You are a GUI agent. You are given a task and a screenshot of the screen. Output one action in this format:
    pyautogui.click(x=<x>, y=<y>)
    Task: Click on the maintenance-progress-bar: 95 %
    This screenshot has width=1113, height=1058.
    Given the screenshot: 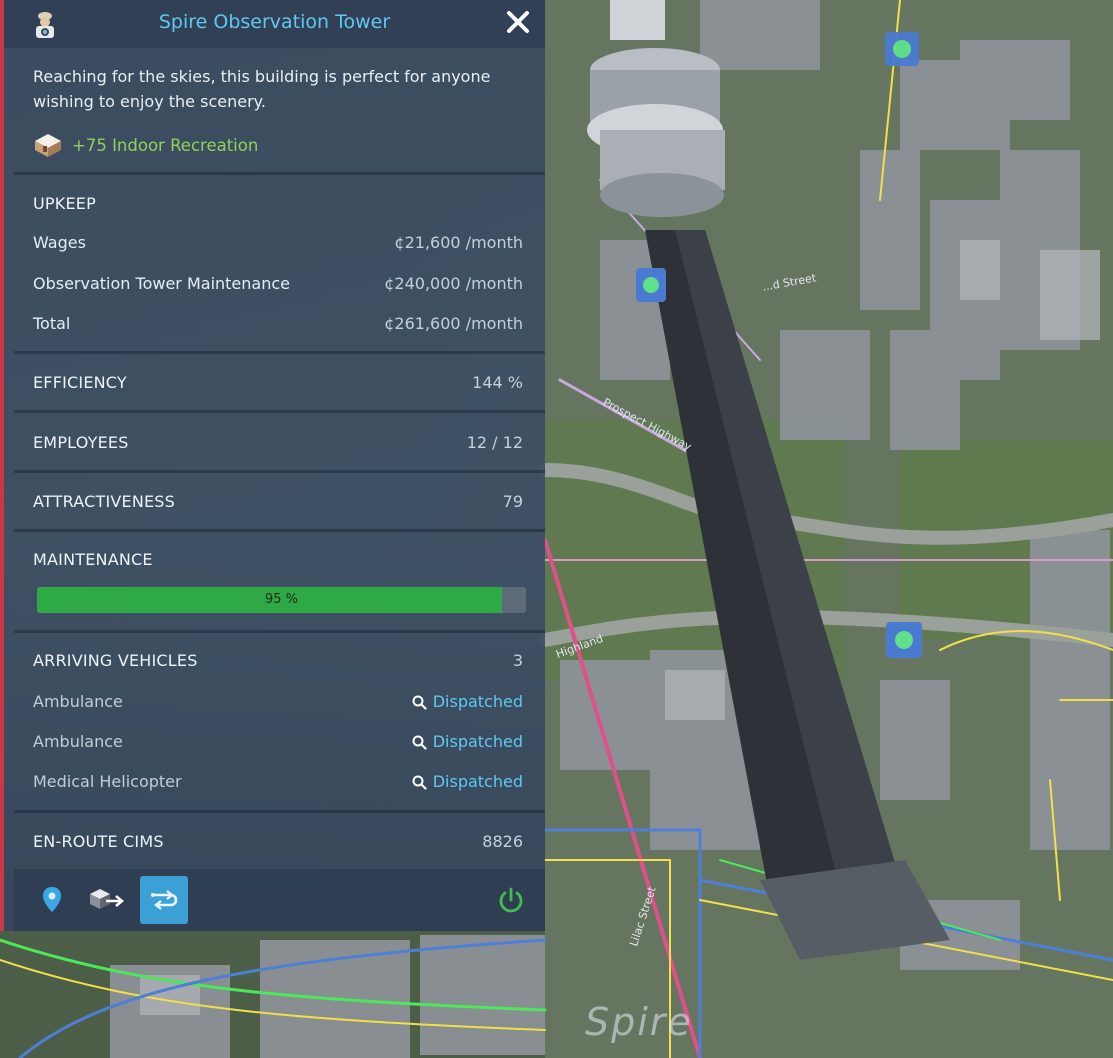 What is the action you would take?
    pyautogui.click(x=281, y=600)
    